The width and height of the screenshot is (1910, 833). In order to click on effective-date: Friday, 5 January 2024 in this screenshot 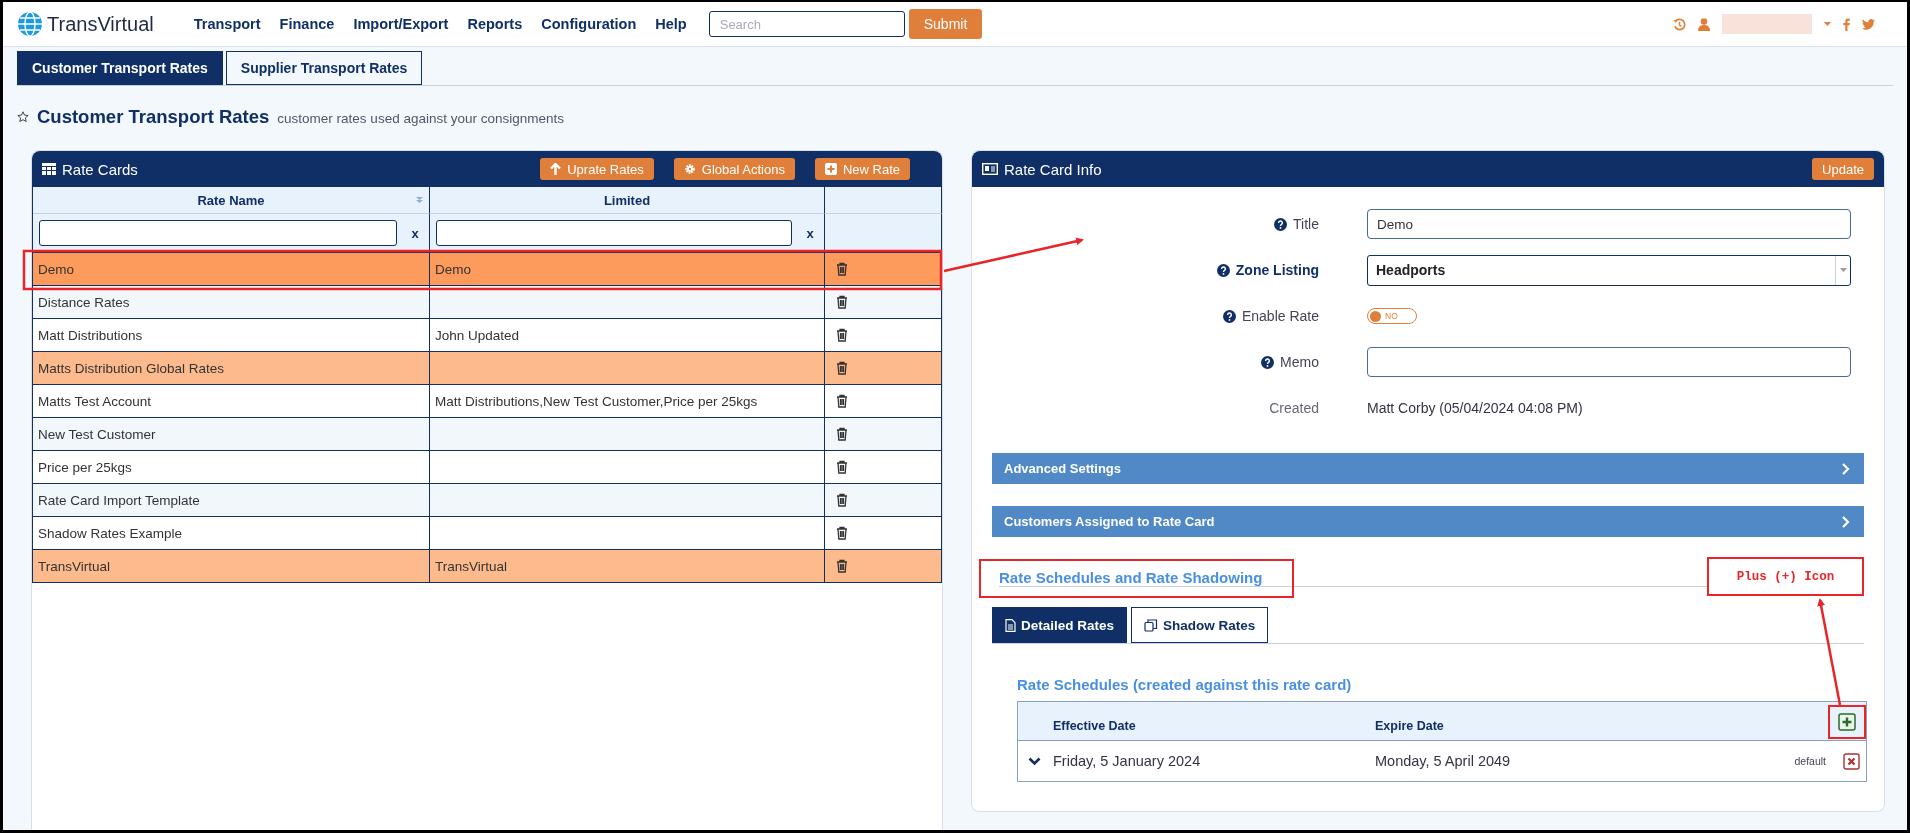, I will do `click(1127, 761)`.